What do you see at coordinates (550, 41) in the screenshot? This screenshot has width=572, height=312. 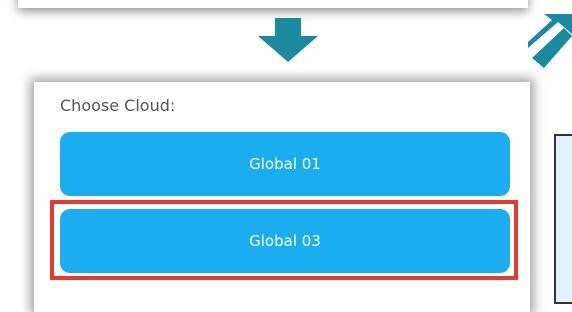 I see `arrow-up-right-icon` at bounding box center [550, 41].